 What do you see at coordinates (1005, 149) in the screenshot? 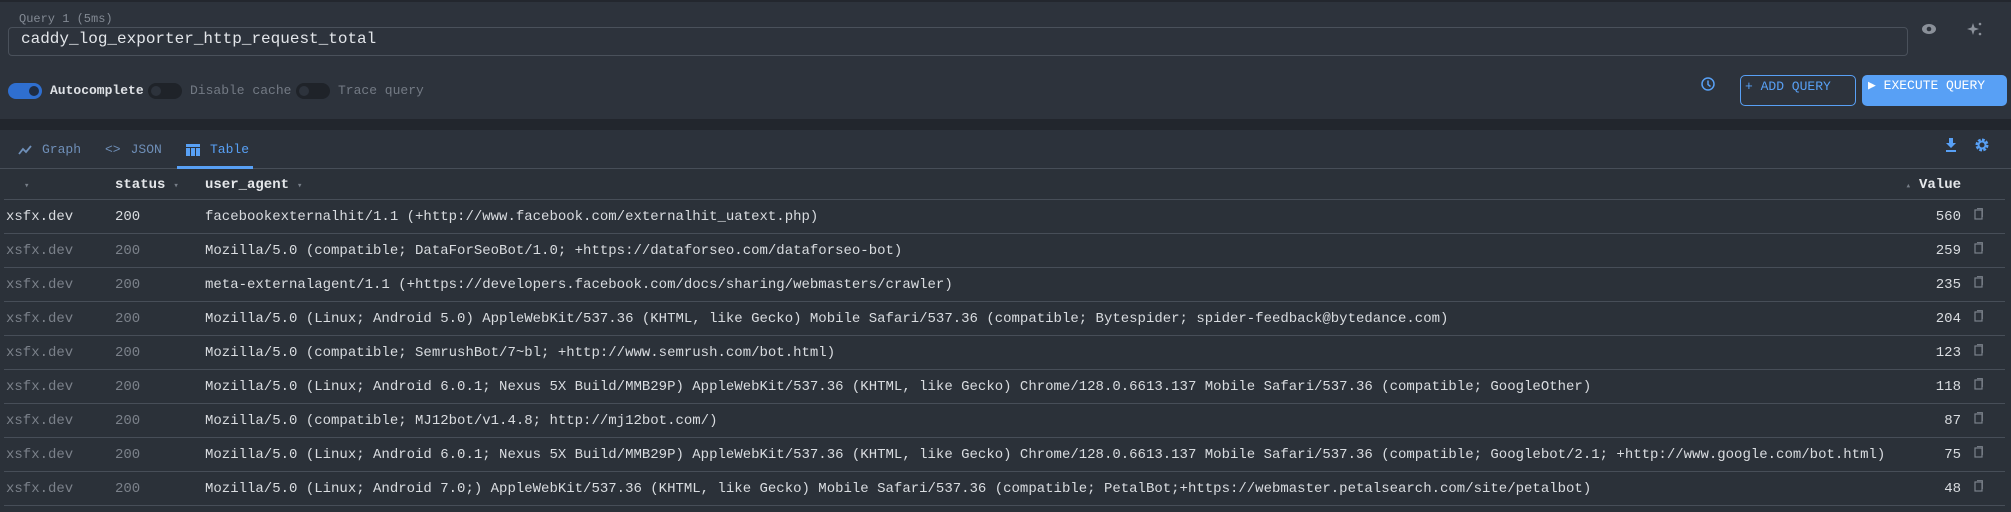
I see `result-tabs: Graph <> JSON Table` at bounding box center [1005, 149].